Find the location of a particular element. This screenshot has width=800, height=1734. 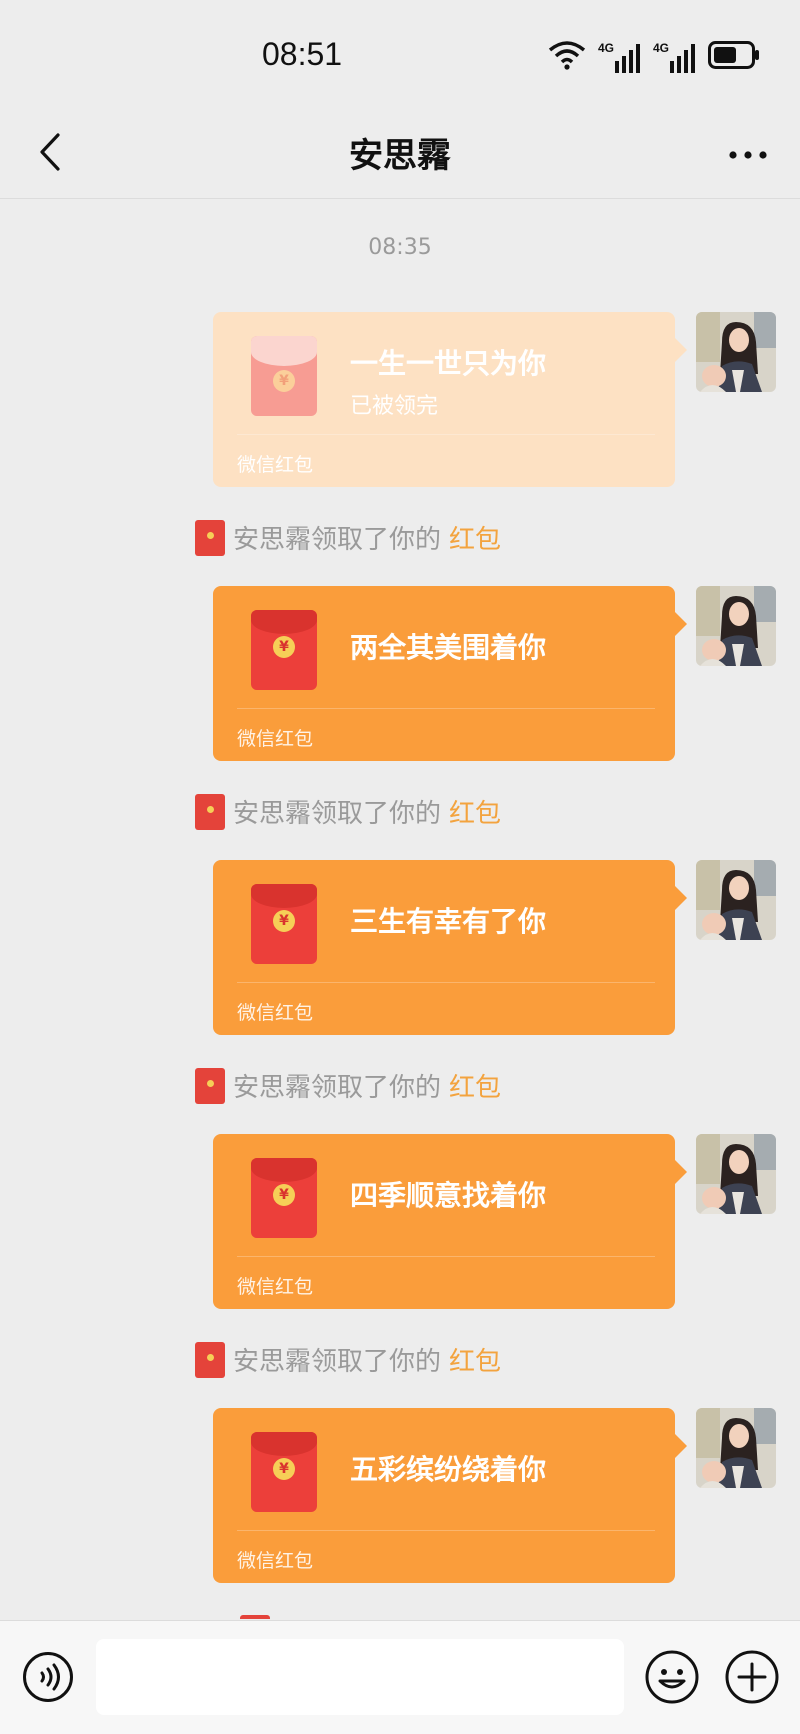

battery-icon is located at coordinates (734, 57).